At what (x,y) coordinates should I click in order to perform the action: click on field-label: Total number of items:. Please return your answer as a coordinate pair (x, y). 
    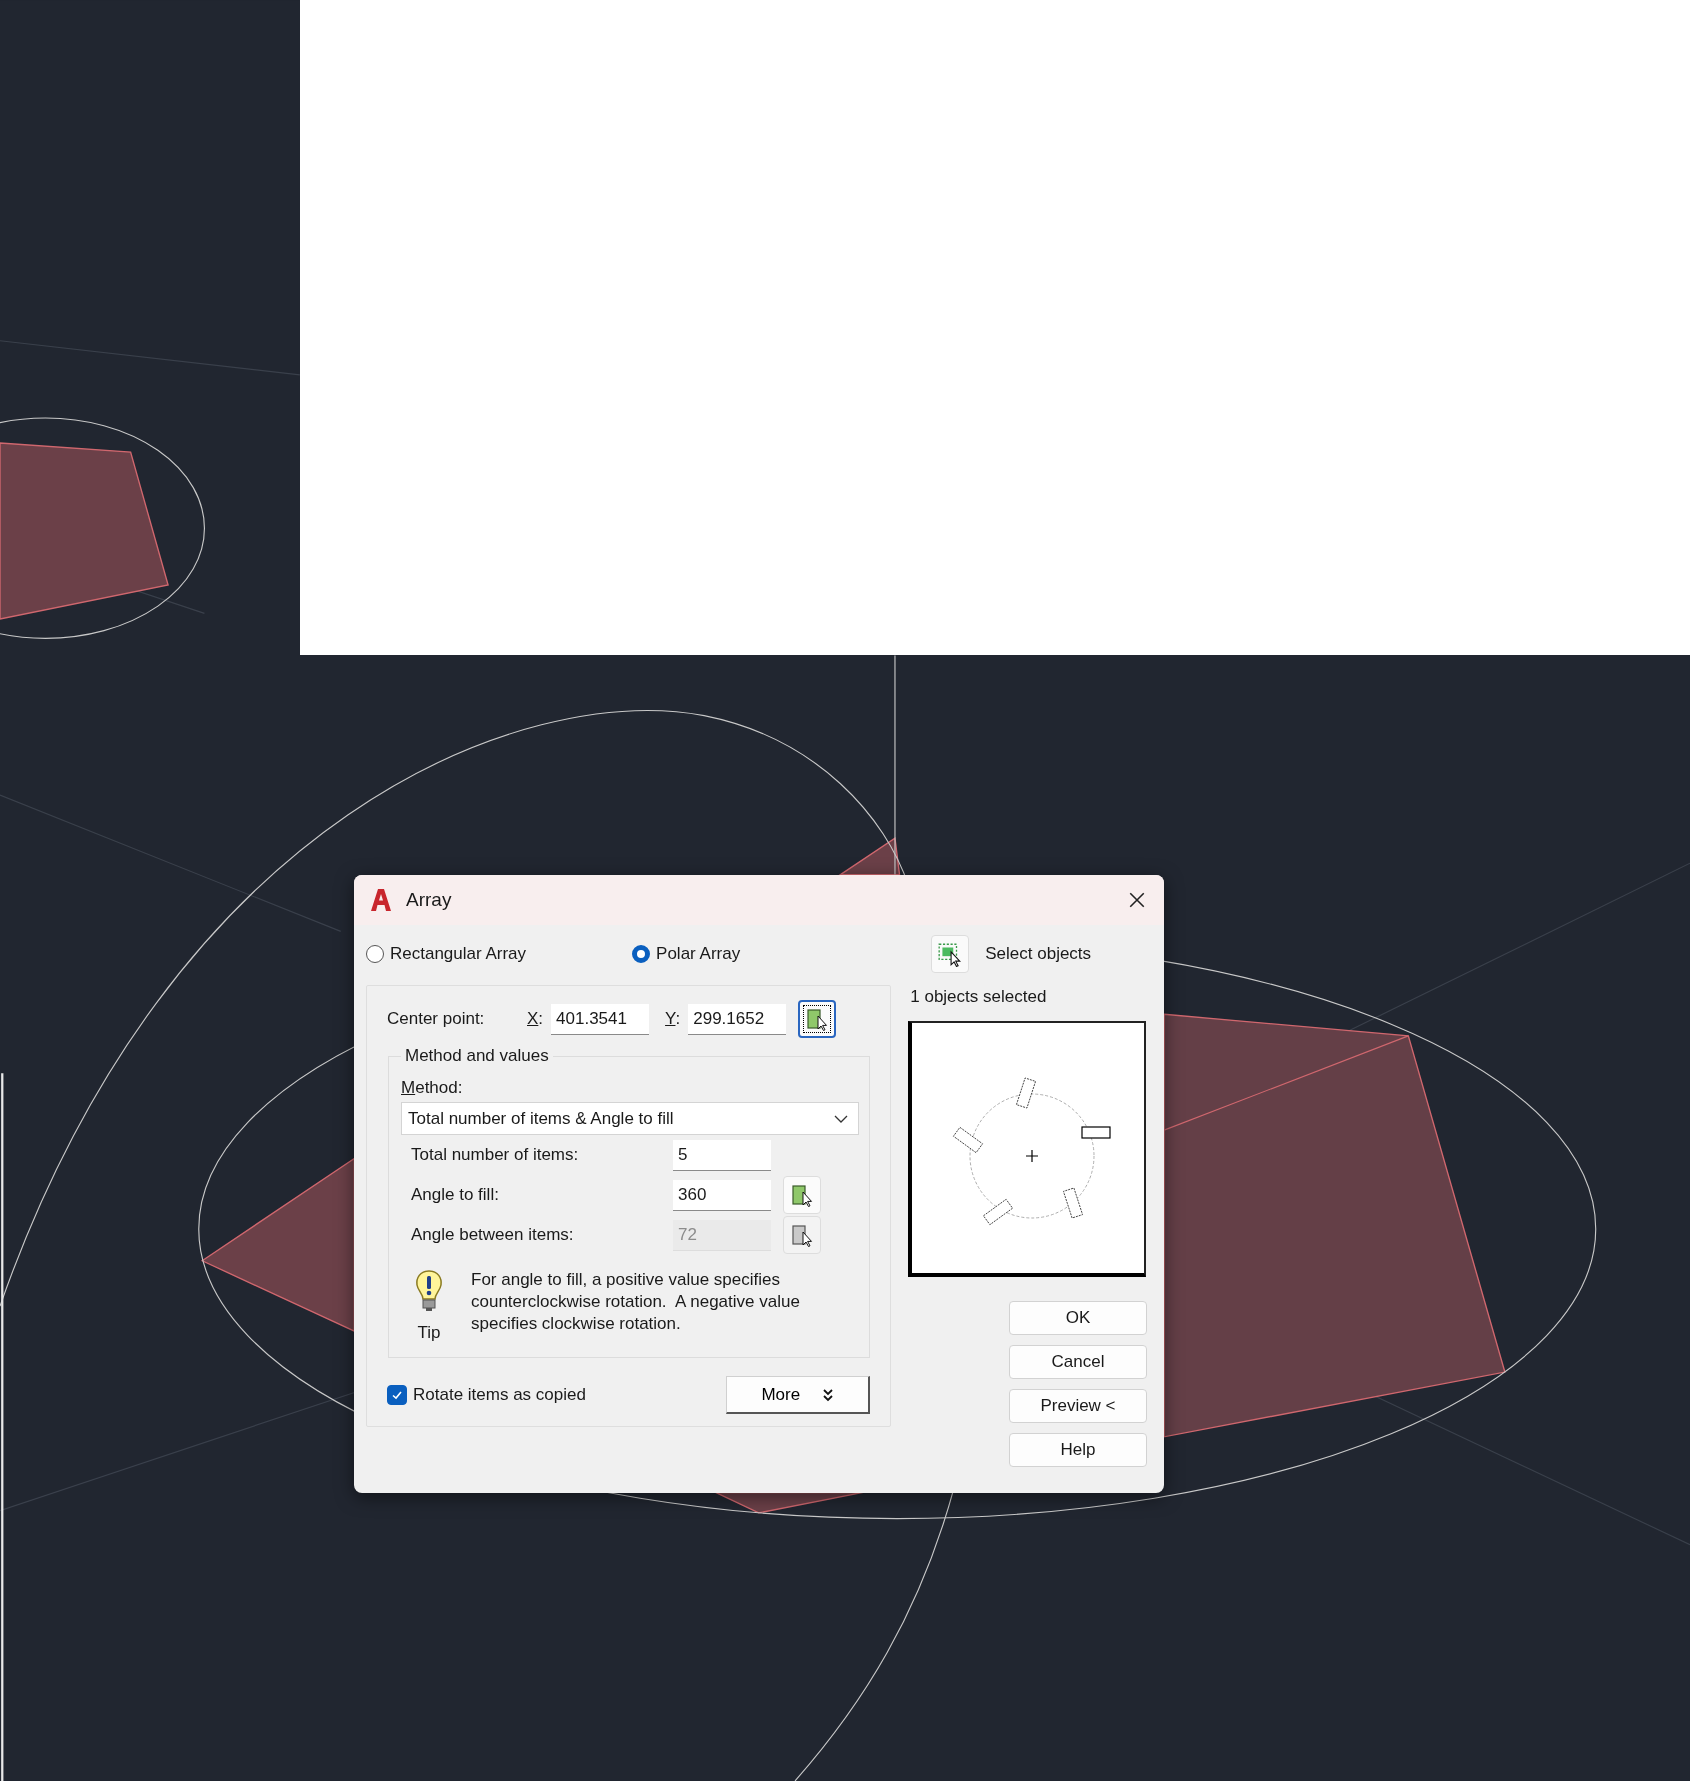
    Looking at the image, I should click on (495, 1155).